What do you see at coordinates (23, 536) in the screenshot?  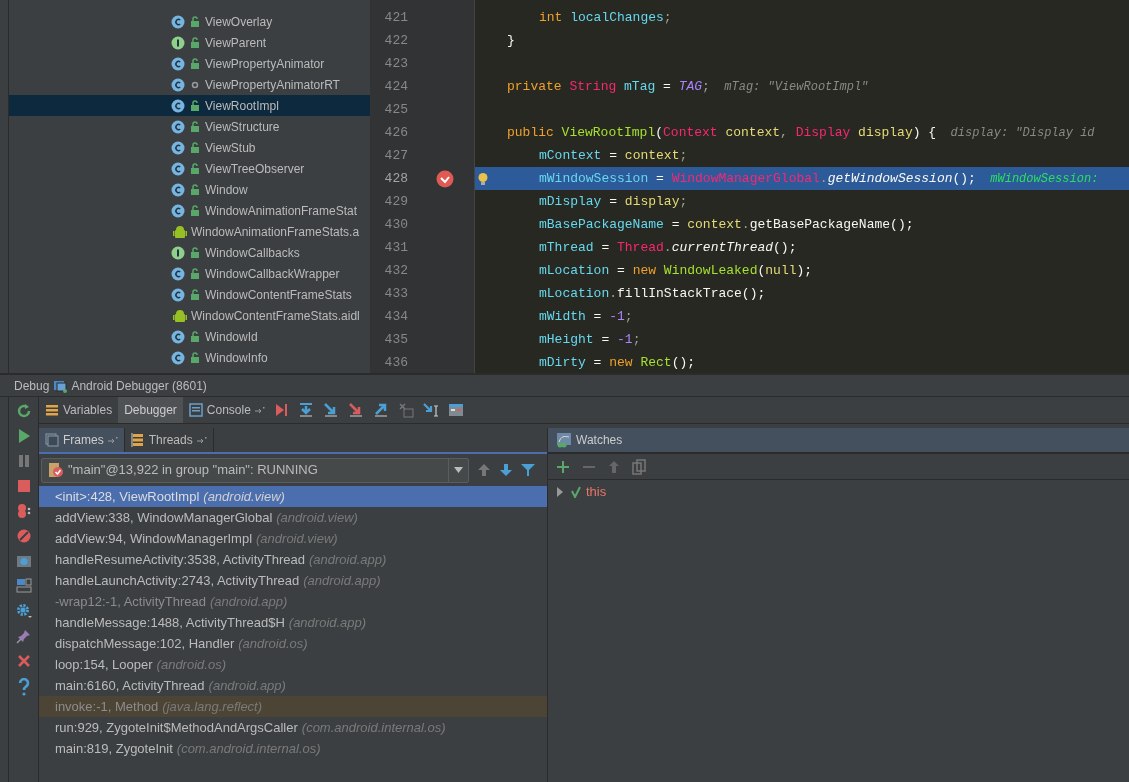 I see `mute-breakpoints-icon` at bounding box center [23, 536].